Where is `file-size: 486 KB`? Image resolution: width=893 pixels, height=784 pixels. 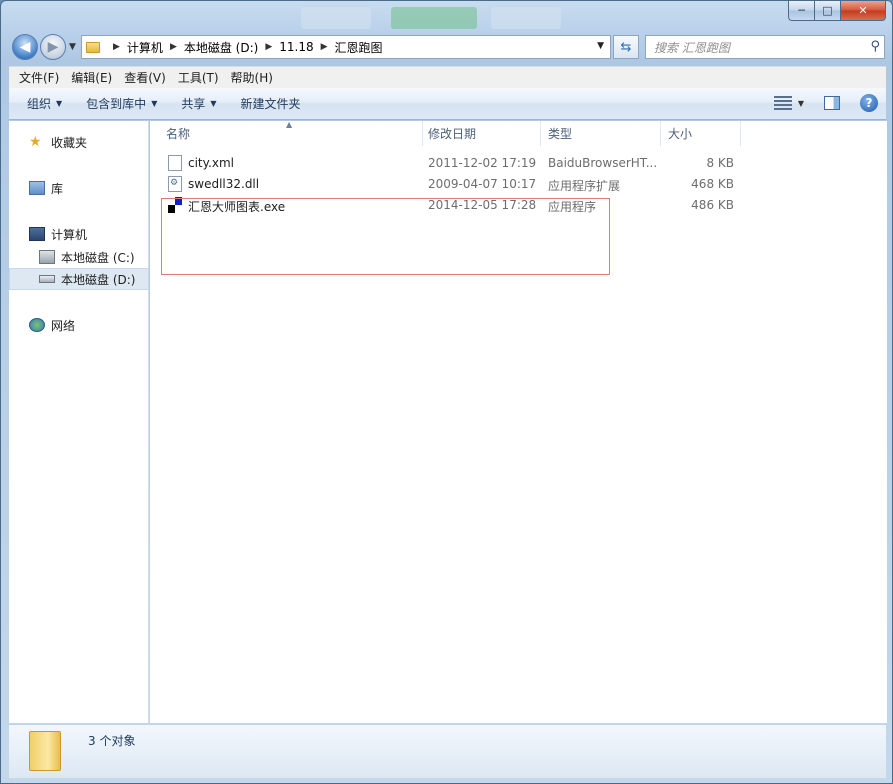 file-size: 486 KB is located at coordinates (712, 205).